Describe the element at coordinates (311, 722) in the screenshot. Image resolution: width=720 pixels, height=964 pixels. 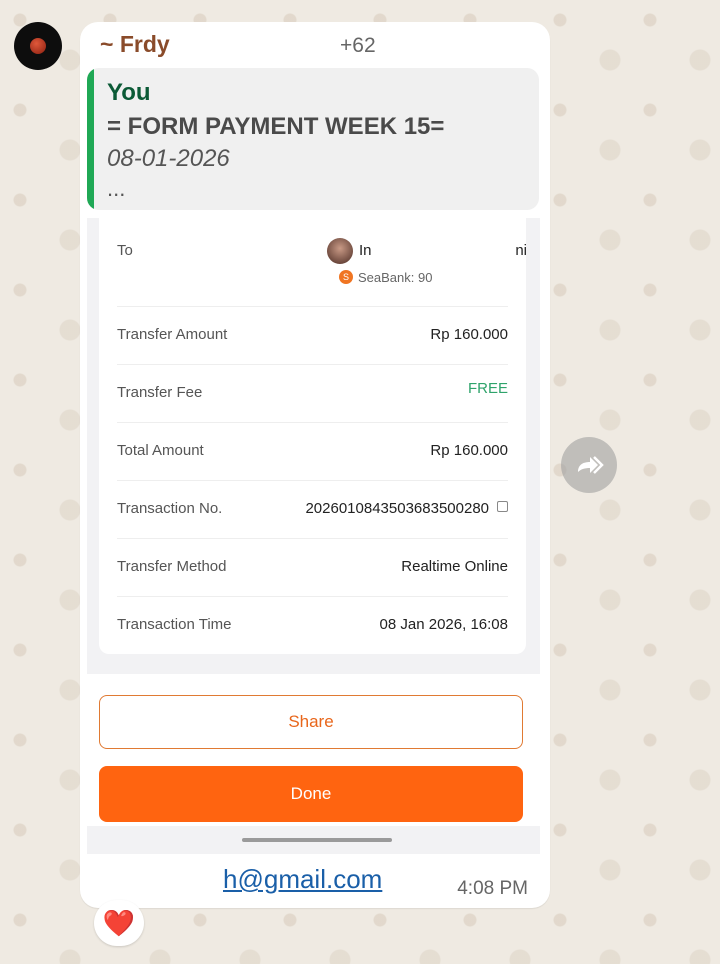
I see `share-button: Share` at that location.